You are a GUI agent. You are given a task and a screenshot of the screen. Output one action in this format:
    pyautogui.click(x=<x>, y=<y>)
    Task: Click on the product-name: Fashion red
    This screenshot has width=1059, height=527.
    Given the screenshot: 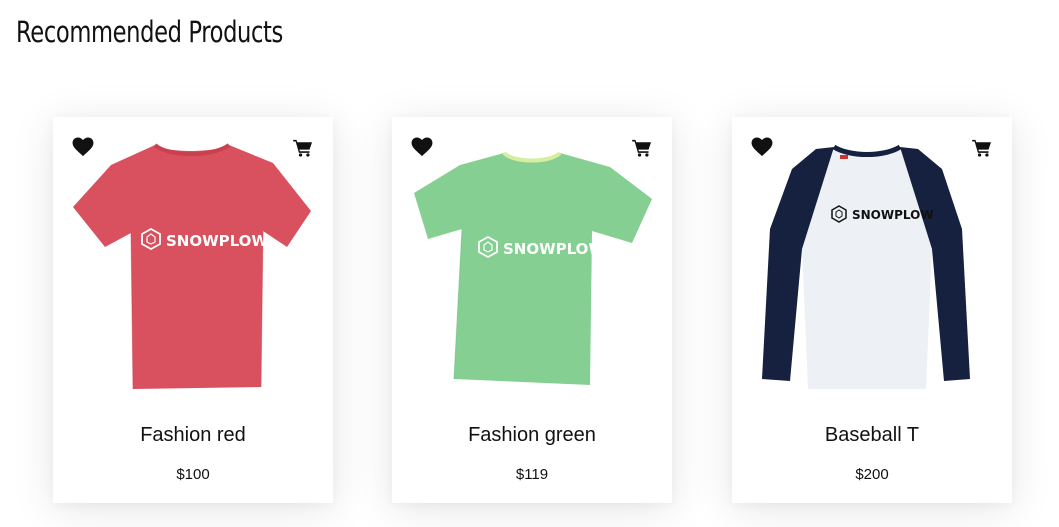 What is the action you would take?
    pyautogui.click(x=193, y=435)
    